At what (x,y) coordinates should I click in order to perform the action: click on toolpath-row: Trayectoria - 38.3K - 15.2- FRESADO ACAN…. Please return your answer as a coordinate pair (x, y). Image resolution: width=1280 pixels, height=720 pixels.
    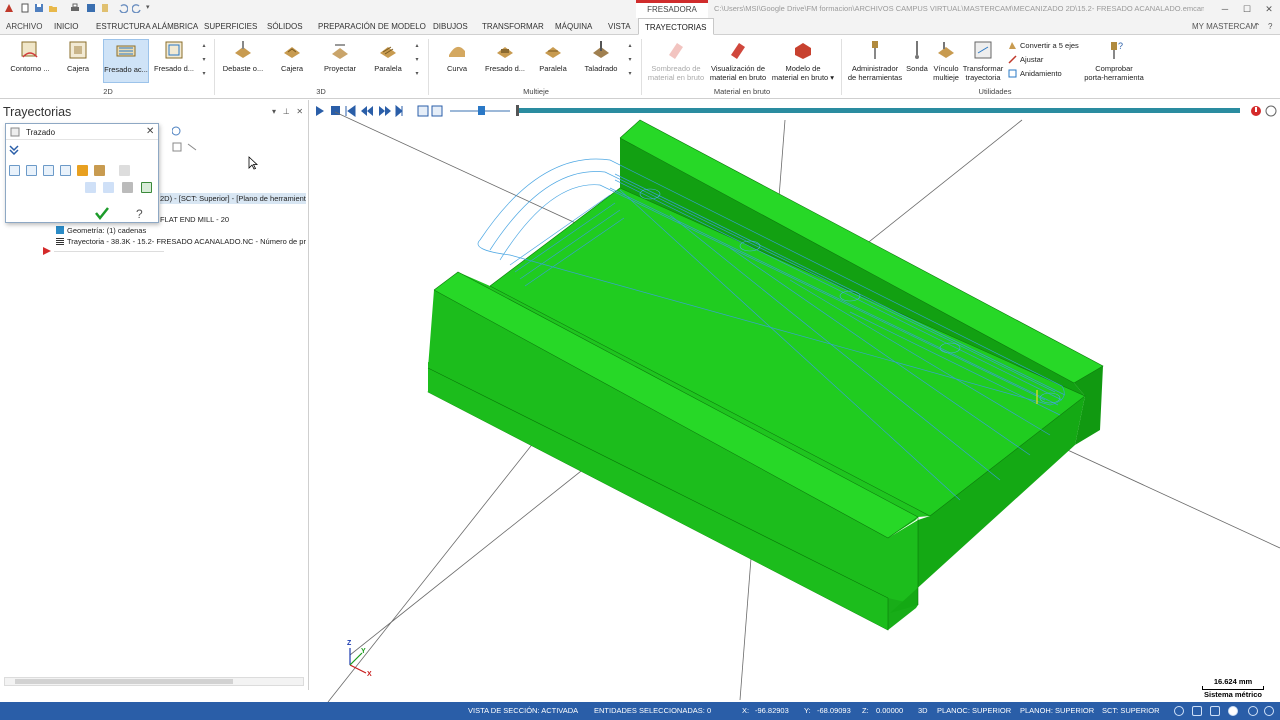
    Looking at the image, I should click on (181, 241).